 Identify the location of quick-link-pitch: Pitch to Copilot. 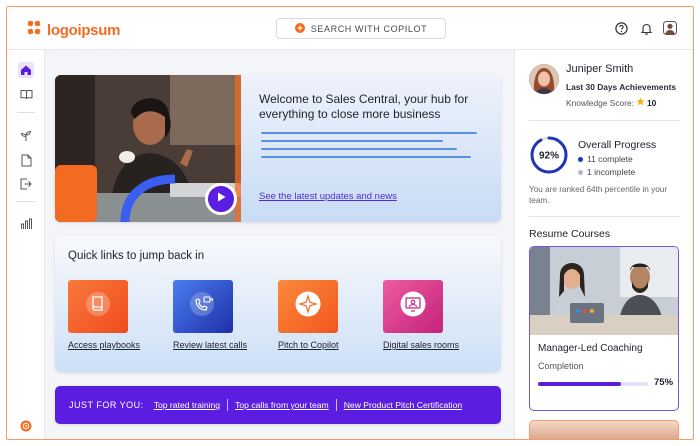
(308, 345).